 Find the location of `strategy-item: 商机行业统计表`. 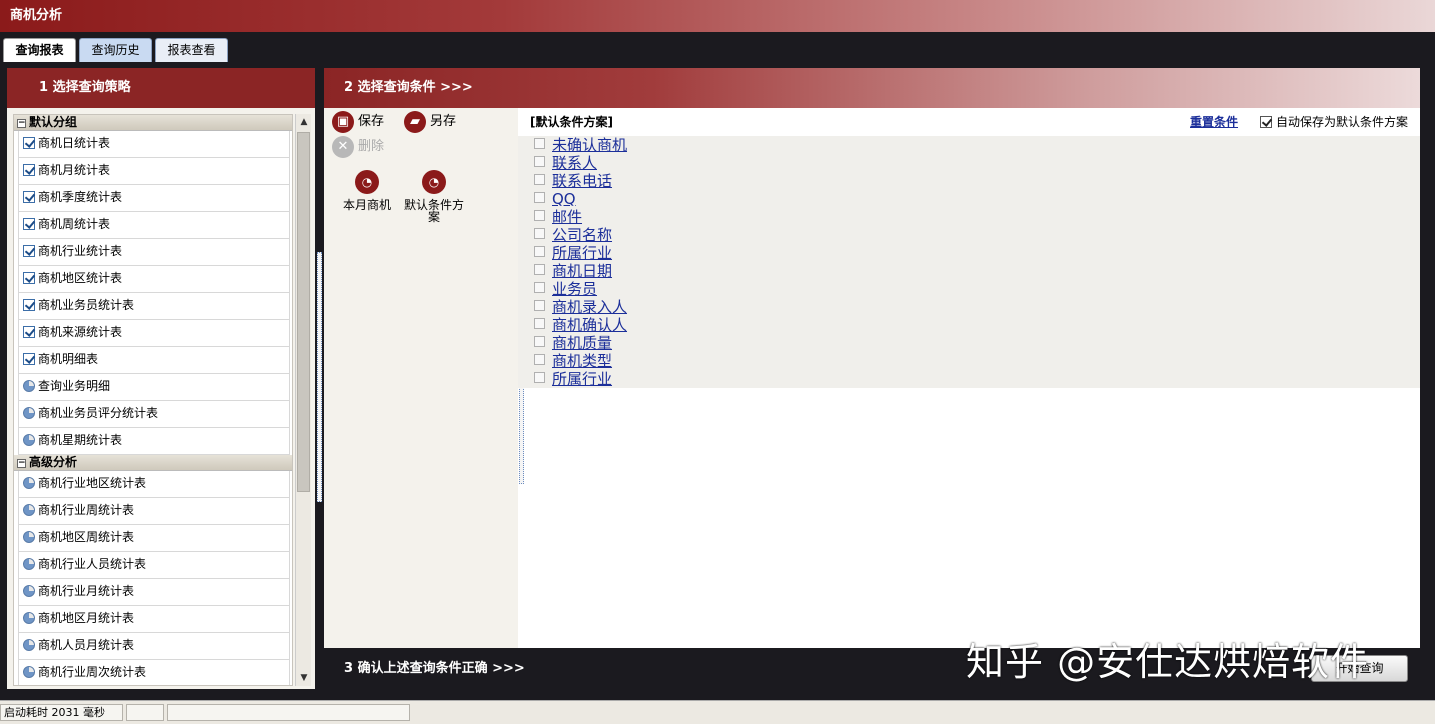

strategy-item: 商机行业统计表 is located at coordinates (154, 252).